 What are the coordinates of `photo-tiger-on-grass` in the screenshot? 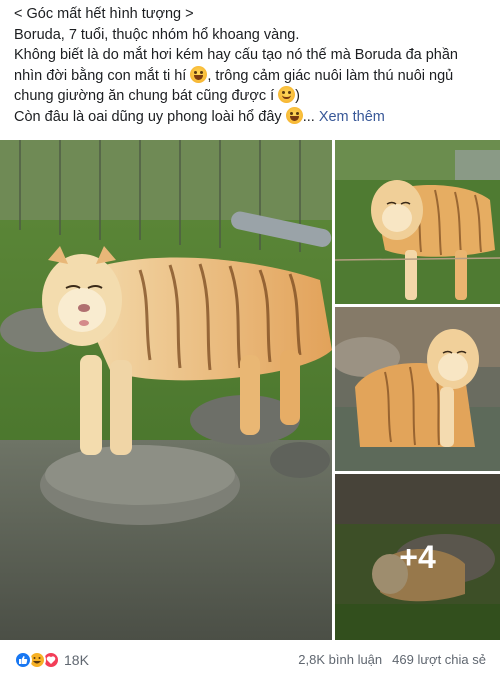 It's located at (417, 222).